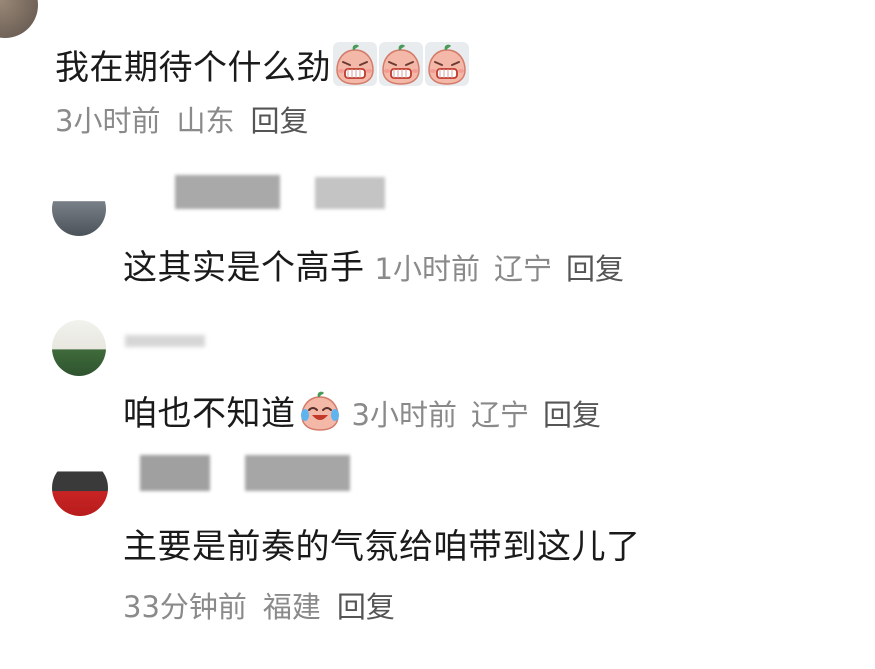  I want to click on location: 福建, so click(291, 607).